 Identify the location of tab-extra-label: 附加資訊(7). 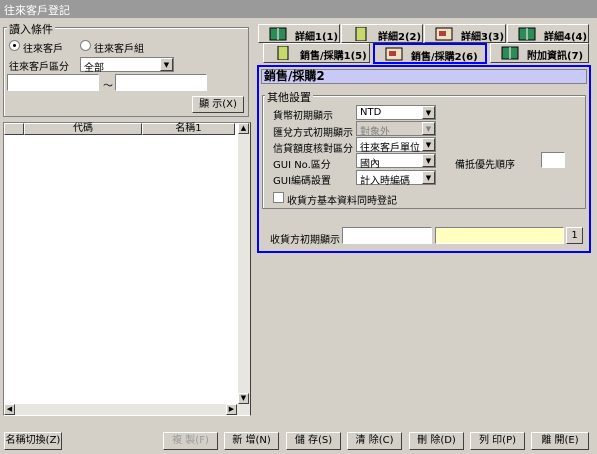
(555, 56).